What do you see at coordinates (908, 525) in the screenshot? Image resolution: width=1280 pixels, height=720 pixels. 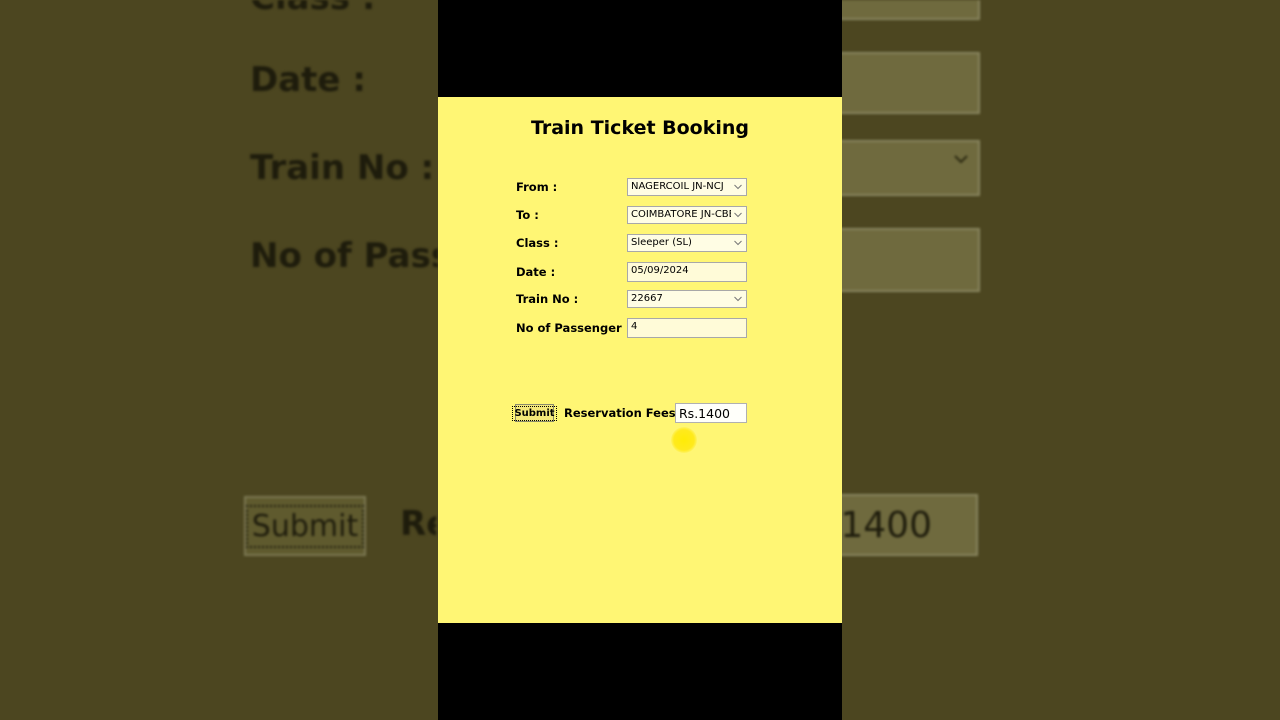 I see `bg-fee-value: 1400` at bounding box center [908, 525].